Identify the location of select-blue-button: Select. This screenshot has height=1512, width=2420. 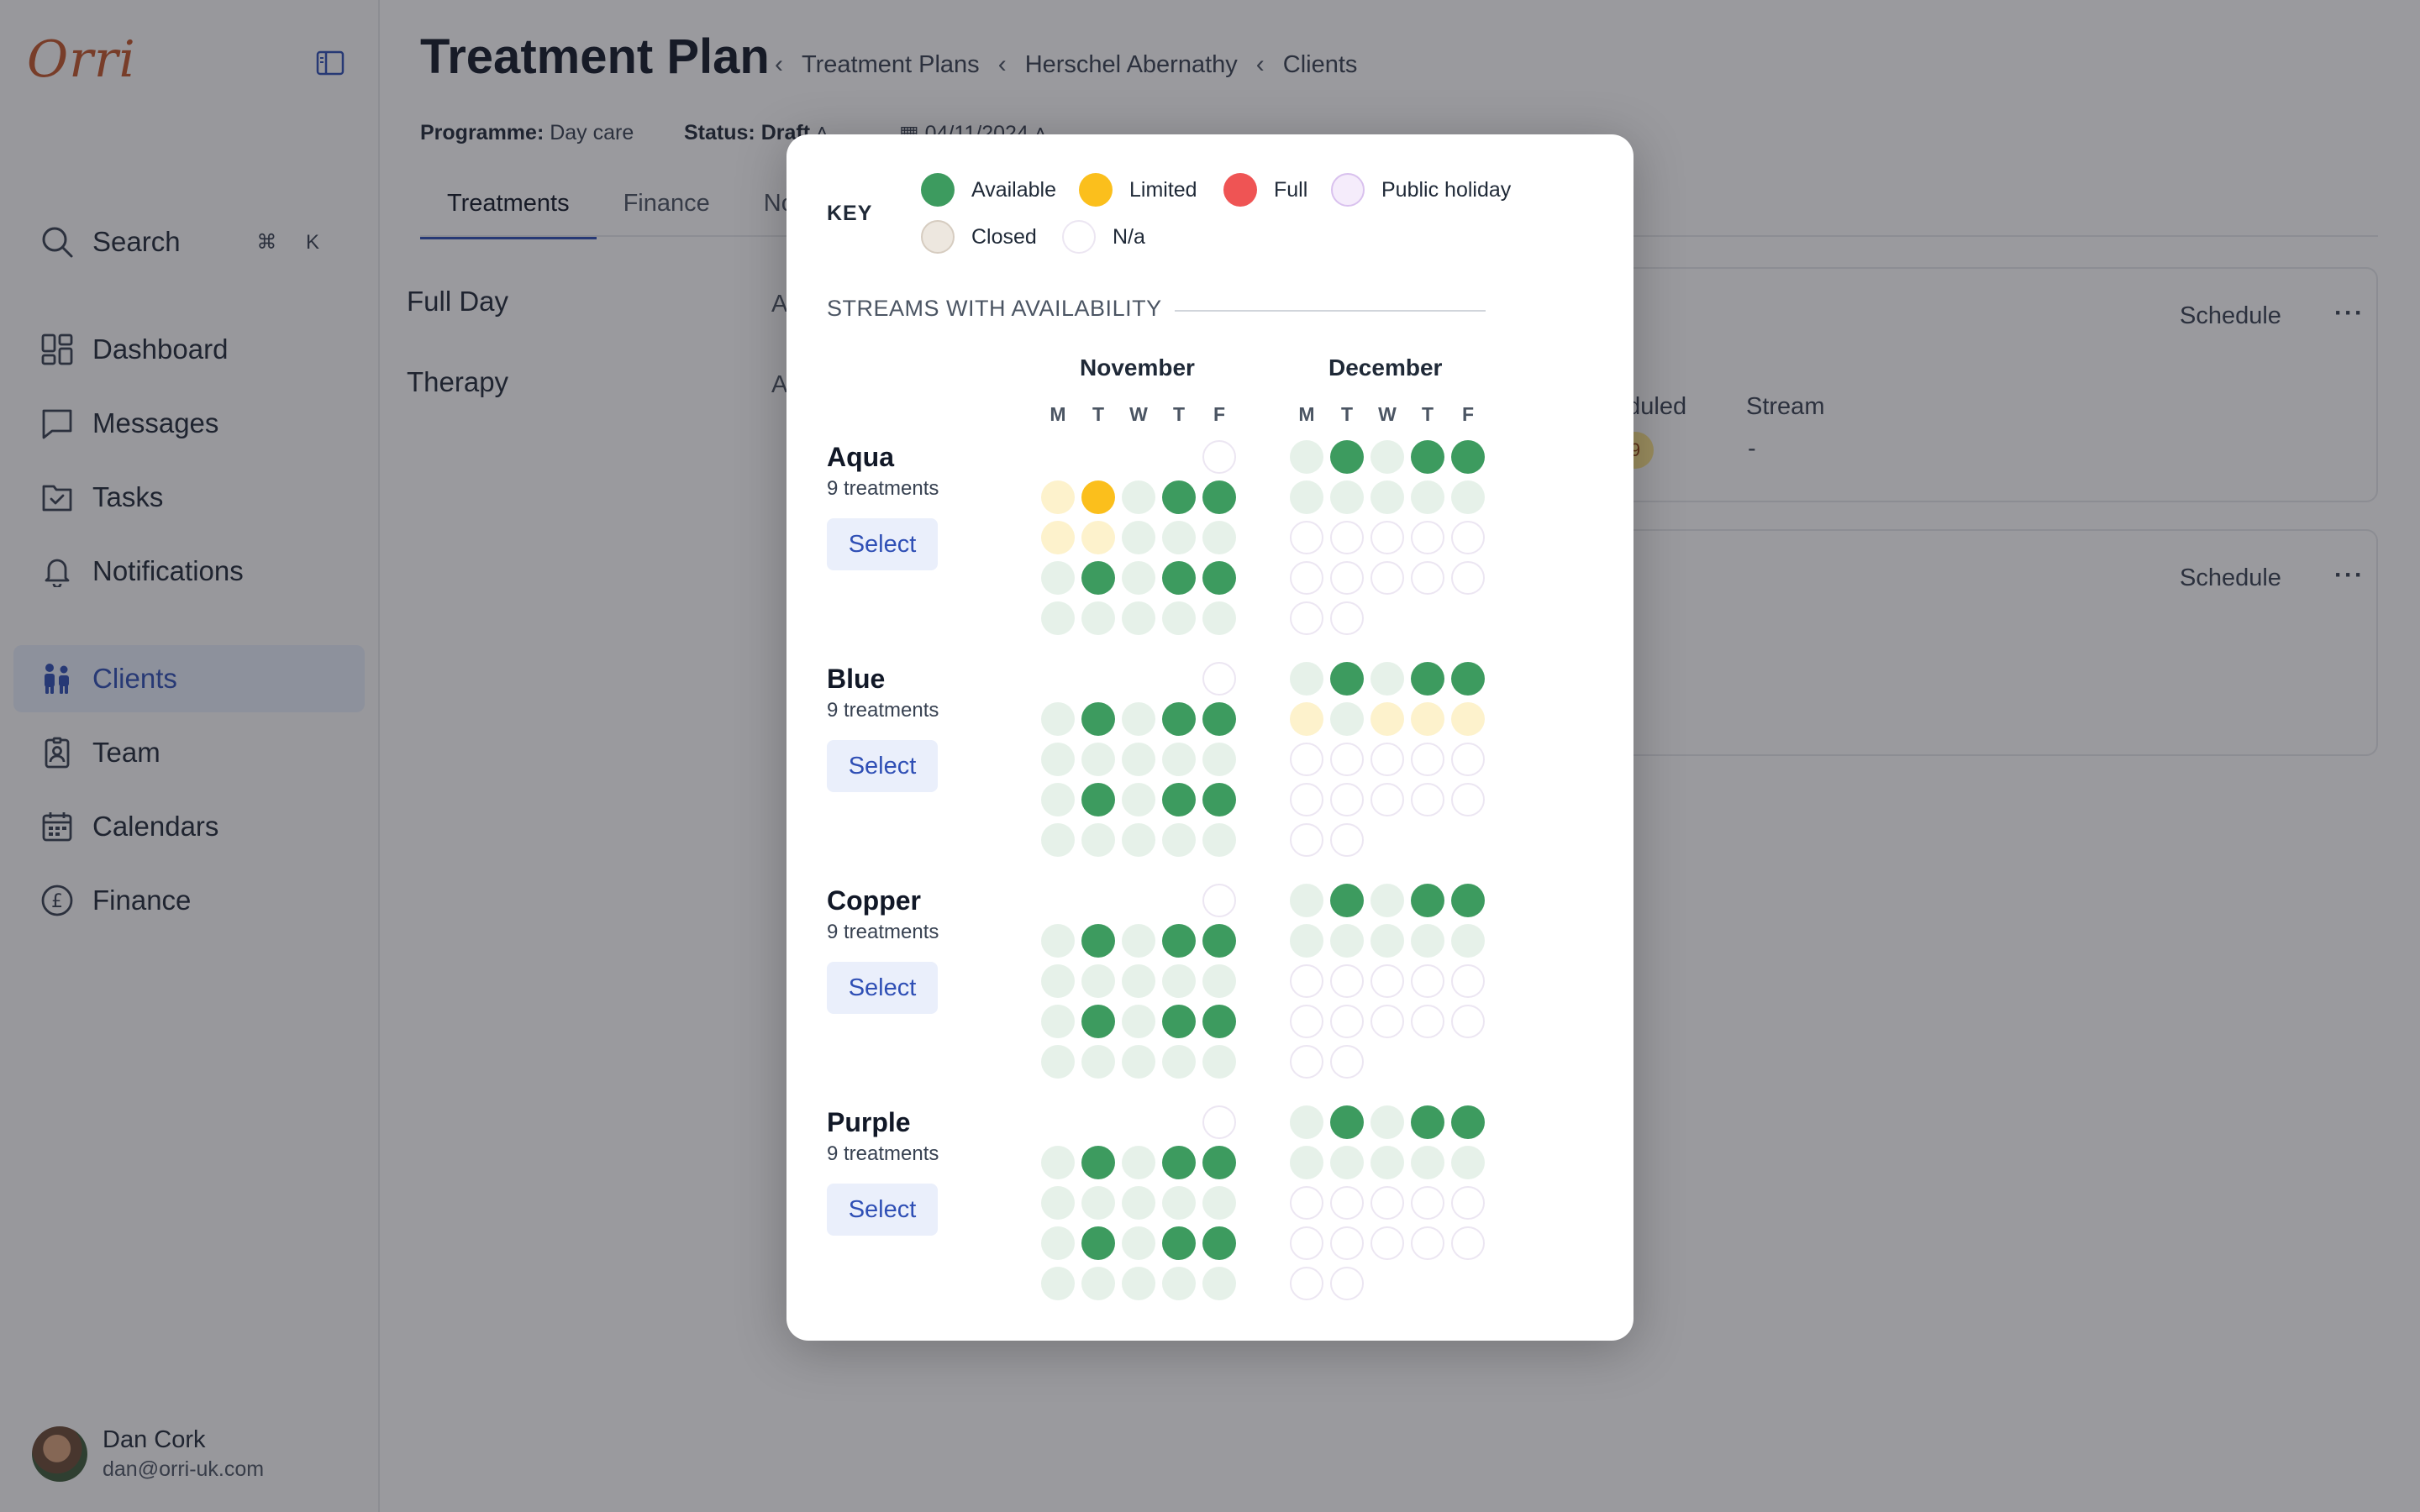
(882, 766).